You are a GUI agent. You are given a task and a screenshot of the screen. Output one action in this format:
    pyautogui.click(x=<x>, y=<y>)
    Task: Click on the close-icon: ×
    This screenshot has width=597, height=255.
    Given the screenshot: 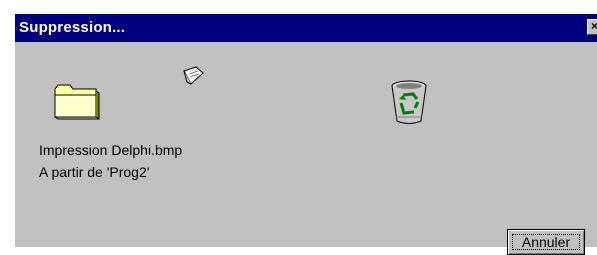 What is the action you would take?
    pyautogui.click(x=594, y=26)
    